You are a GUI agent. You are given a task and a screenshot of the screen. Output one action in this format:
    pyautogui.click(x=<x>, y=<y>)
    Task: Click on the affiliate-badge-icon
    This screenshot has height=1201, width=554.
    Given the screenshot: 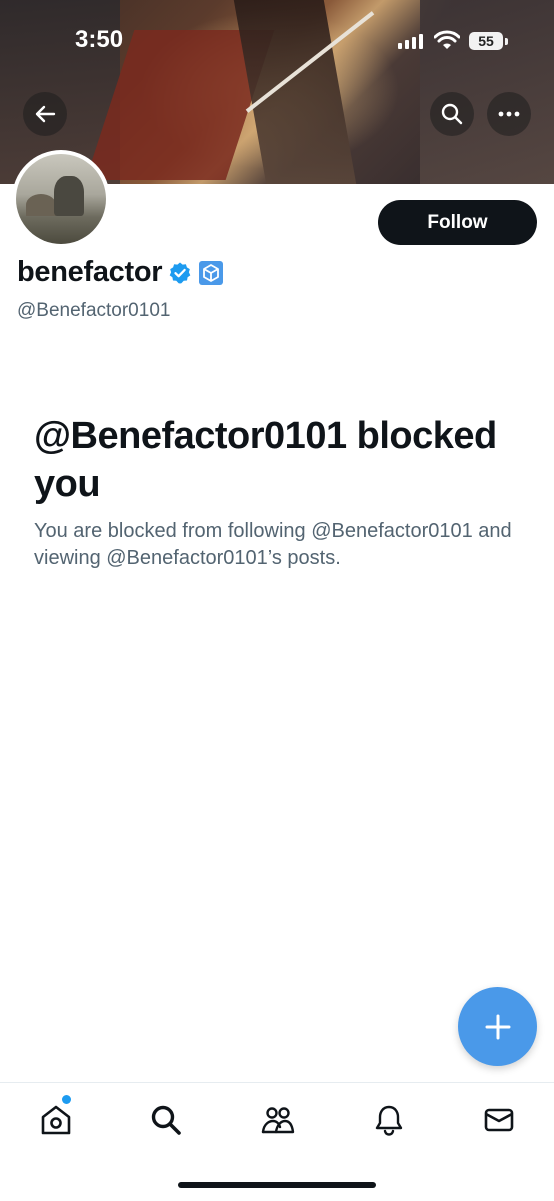 What is the action you would take?
    pyautogui.click(x=211, y=273)
    